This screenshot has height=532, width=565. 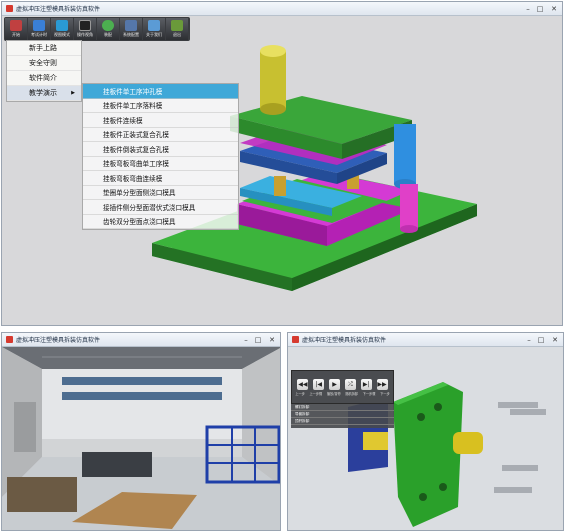 I want to click on toolbar-button-camera: 操作视角, so click(x=85, y=29).